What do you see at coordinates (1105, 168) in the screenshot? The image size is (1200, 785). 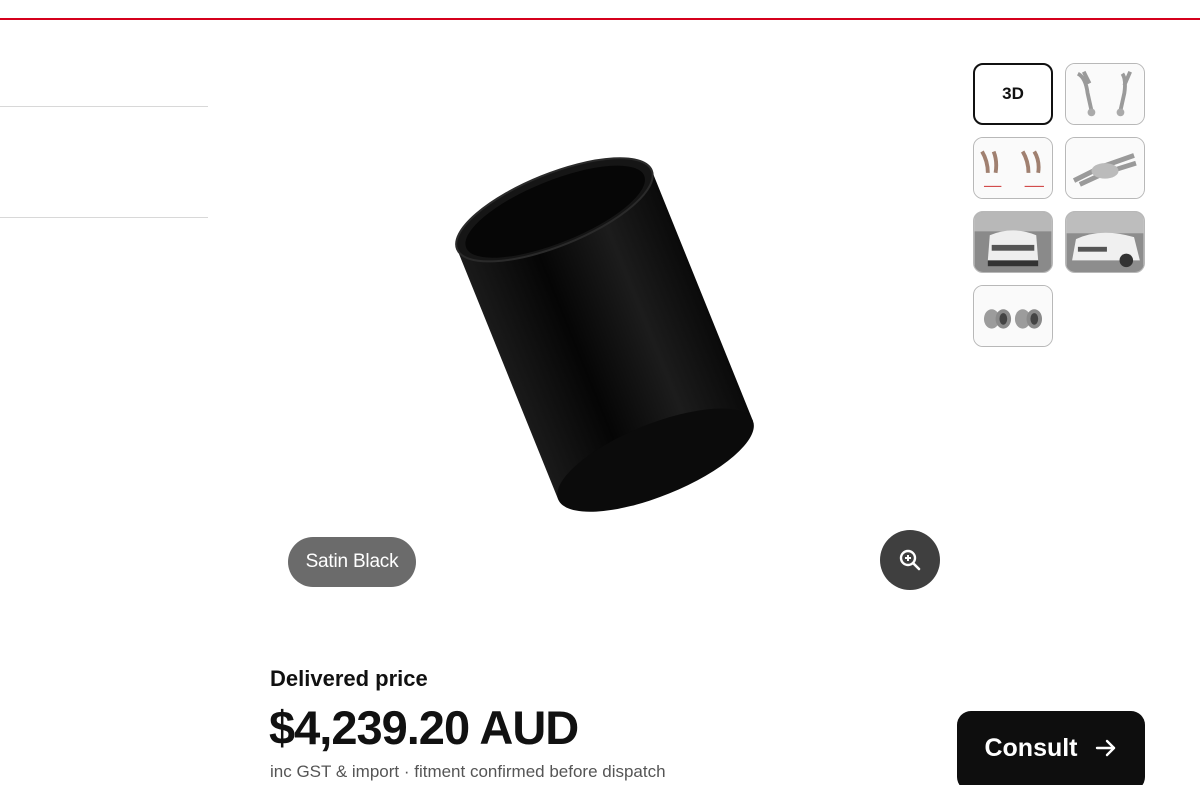 I see `thumbnail-exhaust-muffler` at bounding box center [1105, 168].